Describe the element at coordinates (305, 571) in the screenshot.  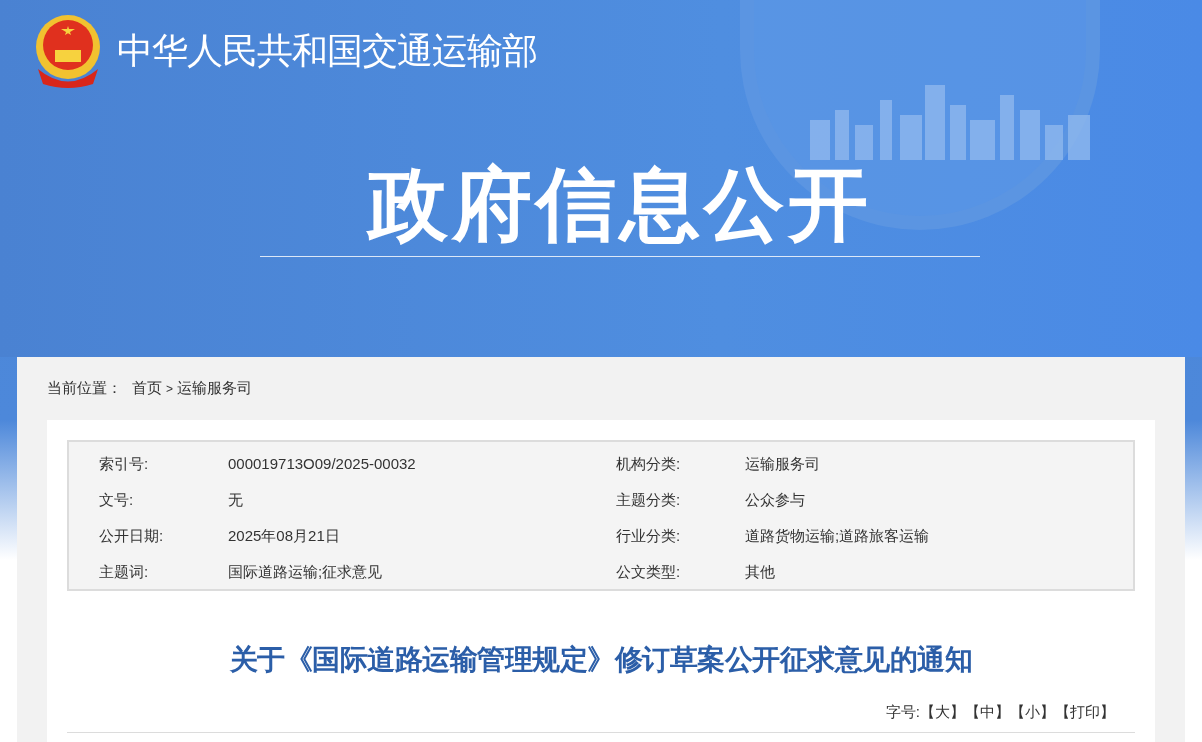
I see `info-value: 国际道路运输;征求意见` at that location.